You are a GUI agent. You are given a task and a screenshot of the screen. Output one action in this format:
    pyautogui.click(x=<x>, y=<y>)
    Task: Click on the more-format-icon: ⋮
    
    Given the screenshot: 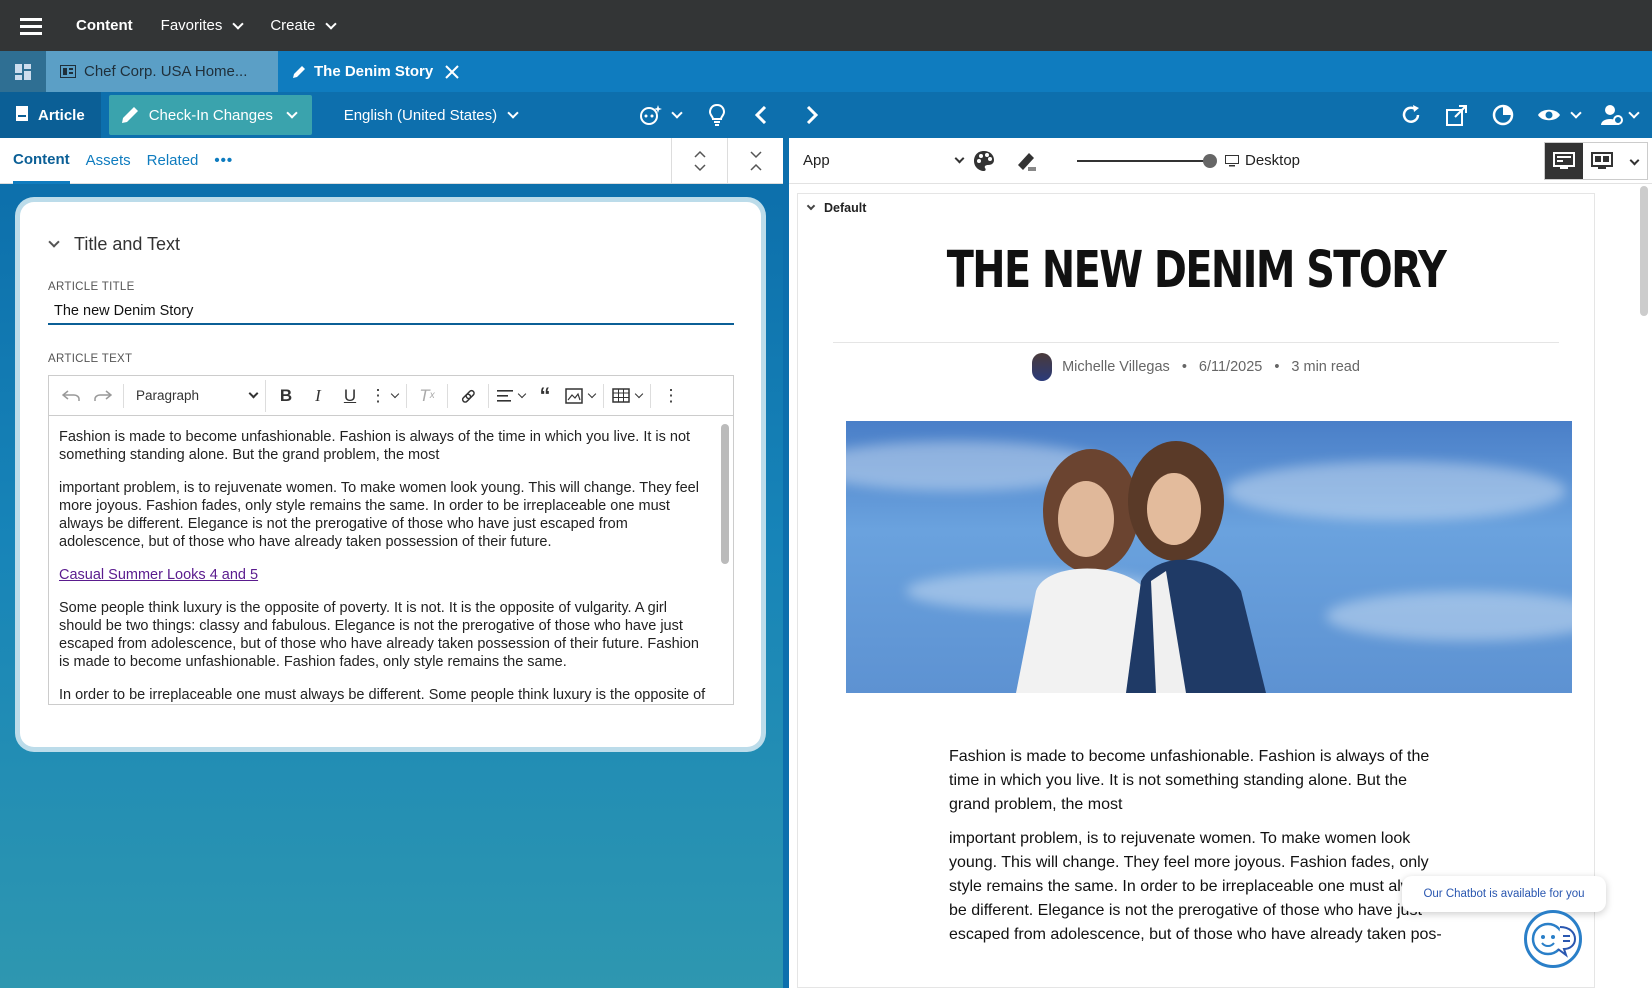 What is the action you would take?
    pyautogui.click(x=378, y=396)
    